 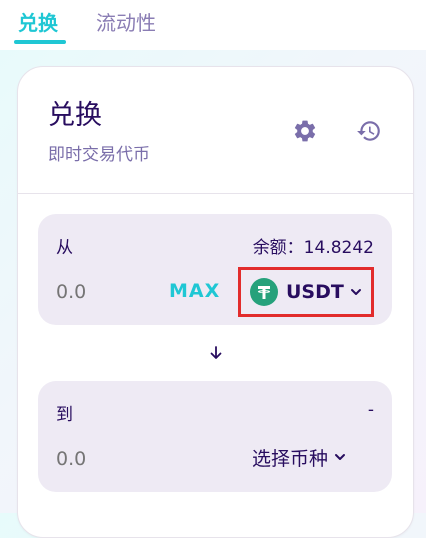 I want to click on history-icon, so click(x=368, y=131).